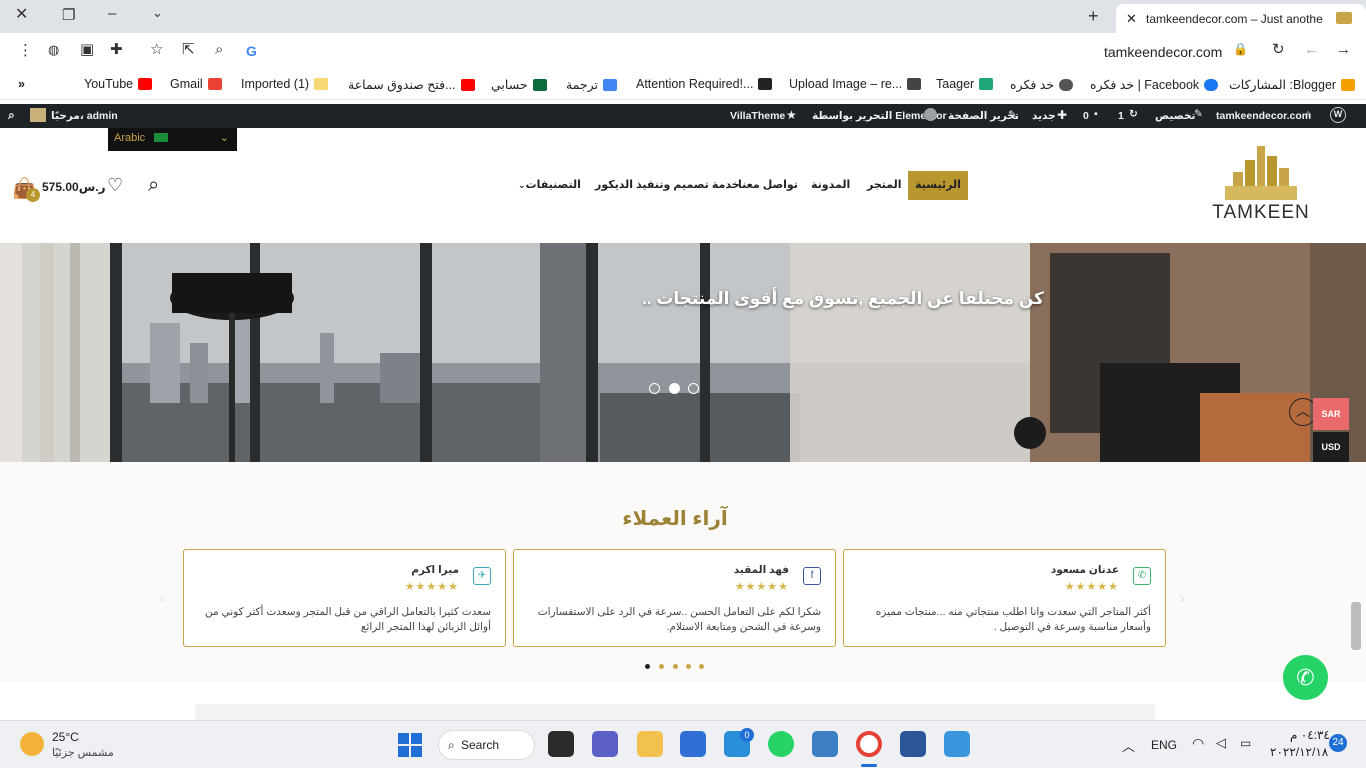  Describe the element at coordinates (667, 184) in the screenshot. I see `nav-design-service: خدمة تصميم وتنفيذ الديكور` at that location.